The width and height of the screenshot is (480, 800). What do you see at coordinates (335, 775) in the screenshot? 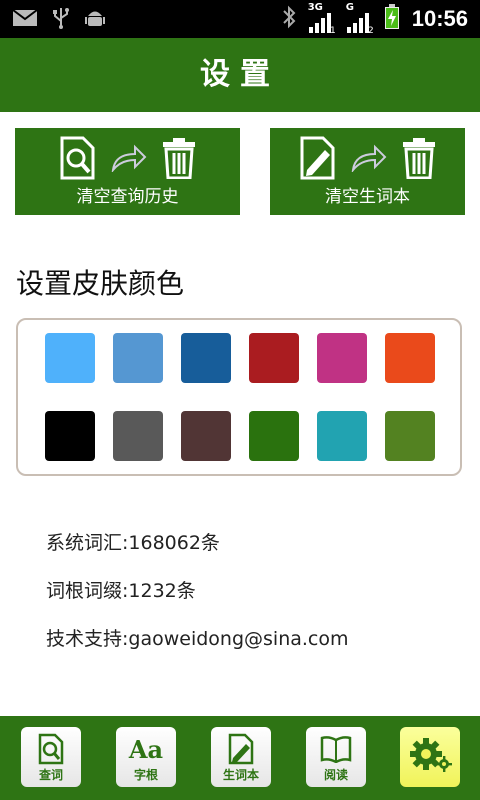
I see `tab-label: 阅读` at bounding box center [335, 775].